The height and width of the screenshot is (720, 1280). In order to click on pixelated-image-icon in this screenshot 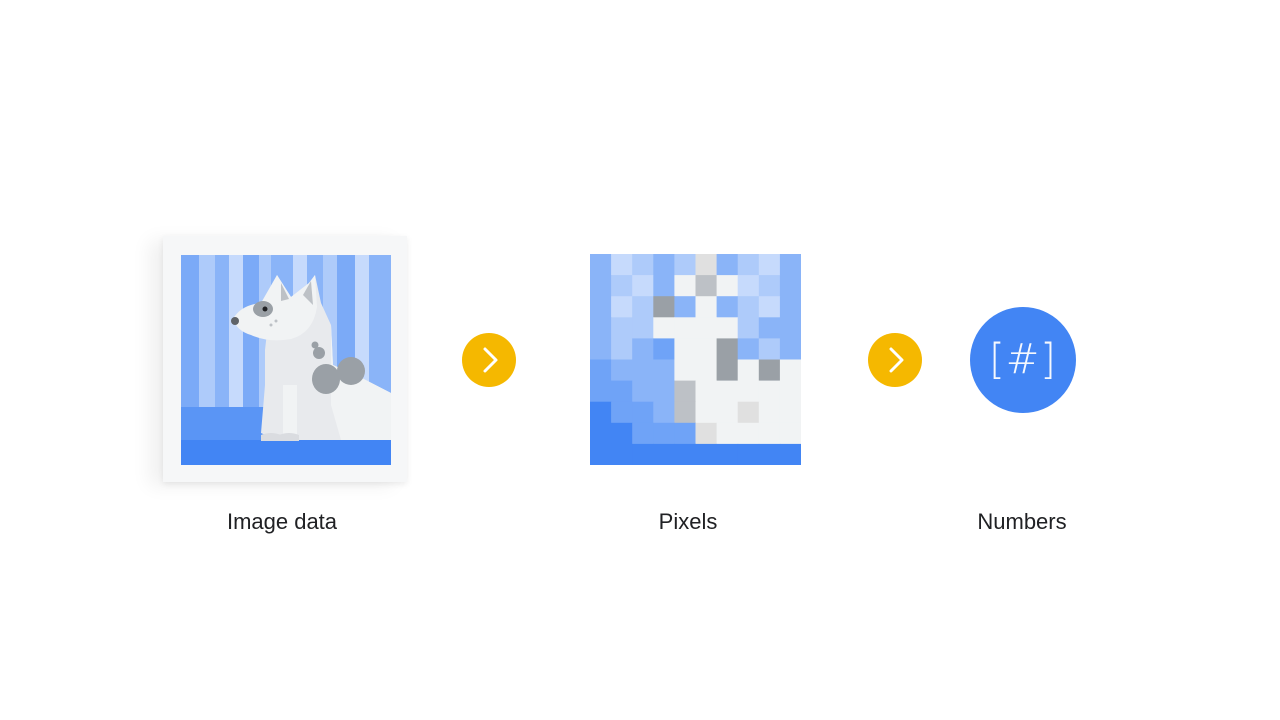, I will do `click(695, 359)`.